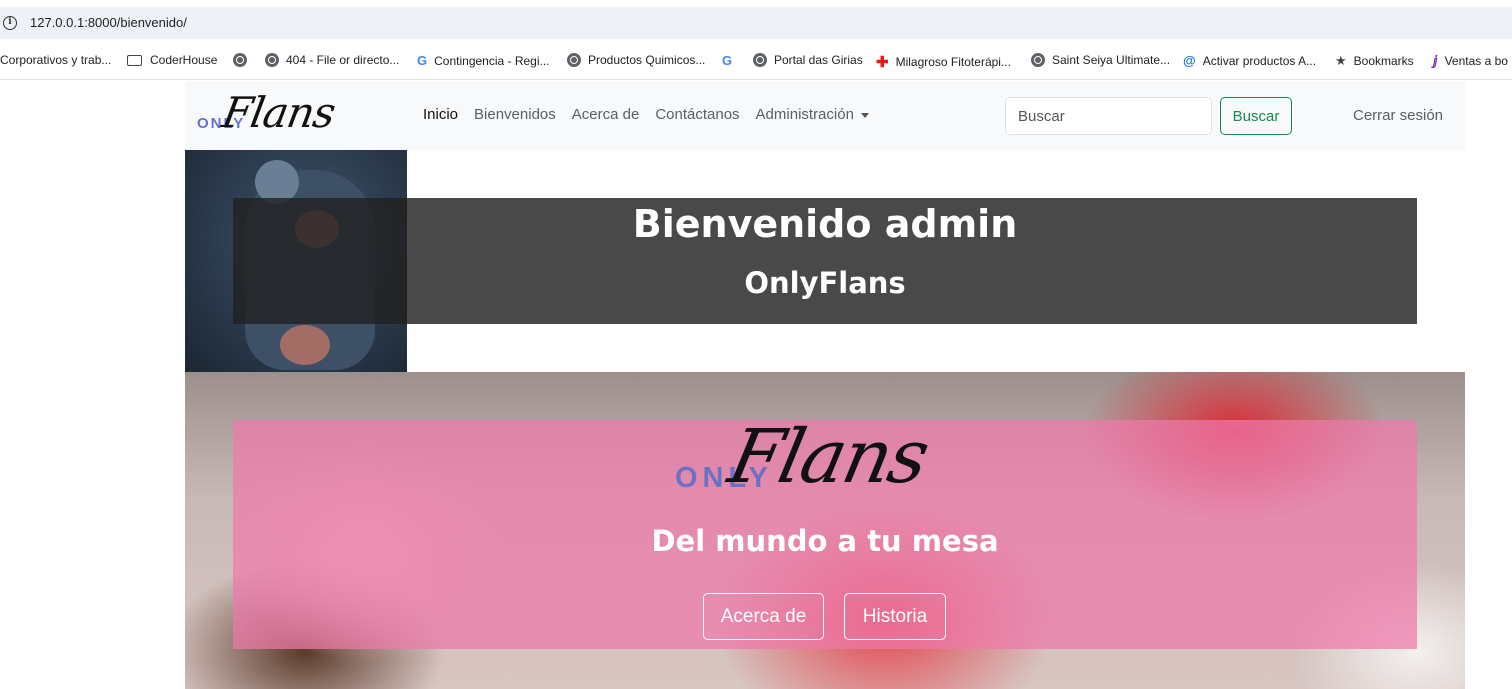  I want to click on welcome-banner: Bienvenido admin OnlyFlans, so click(825, 261).